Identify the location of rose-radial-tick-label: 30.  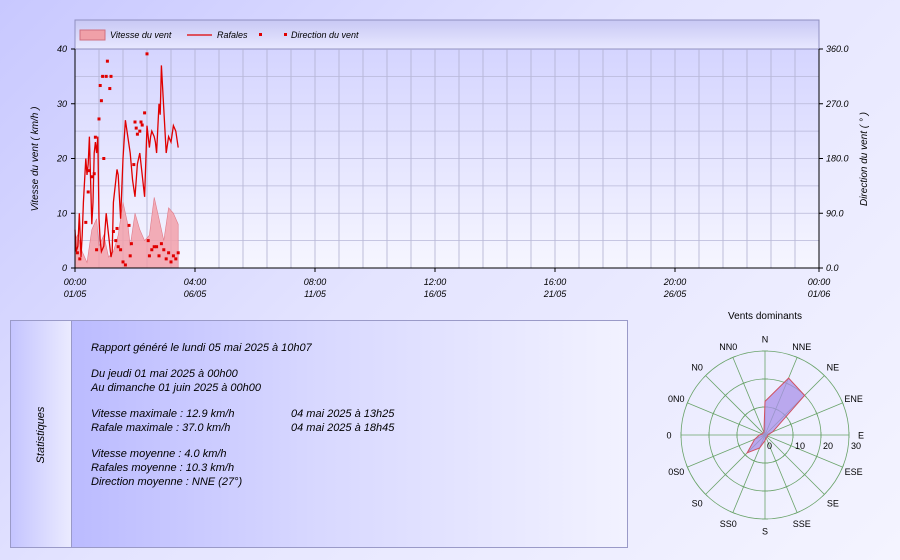
(856, 446).